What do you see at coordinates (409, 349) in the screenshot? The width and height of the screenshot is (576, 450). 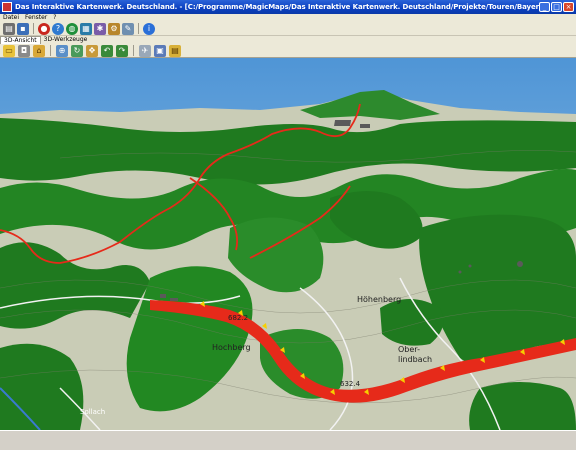 I see `label-ober-lindbach-1: Ober-` at bounding box center [409, 349].